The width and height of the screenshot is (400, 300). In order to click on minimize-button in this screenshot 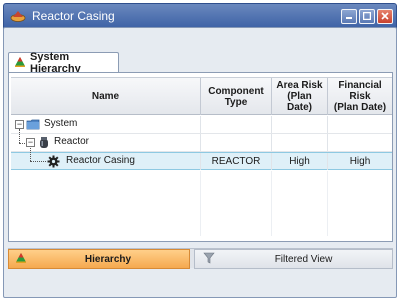, I will do `click(349, 16)`.